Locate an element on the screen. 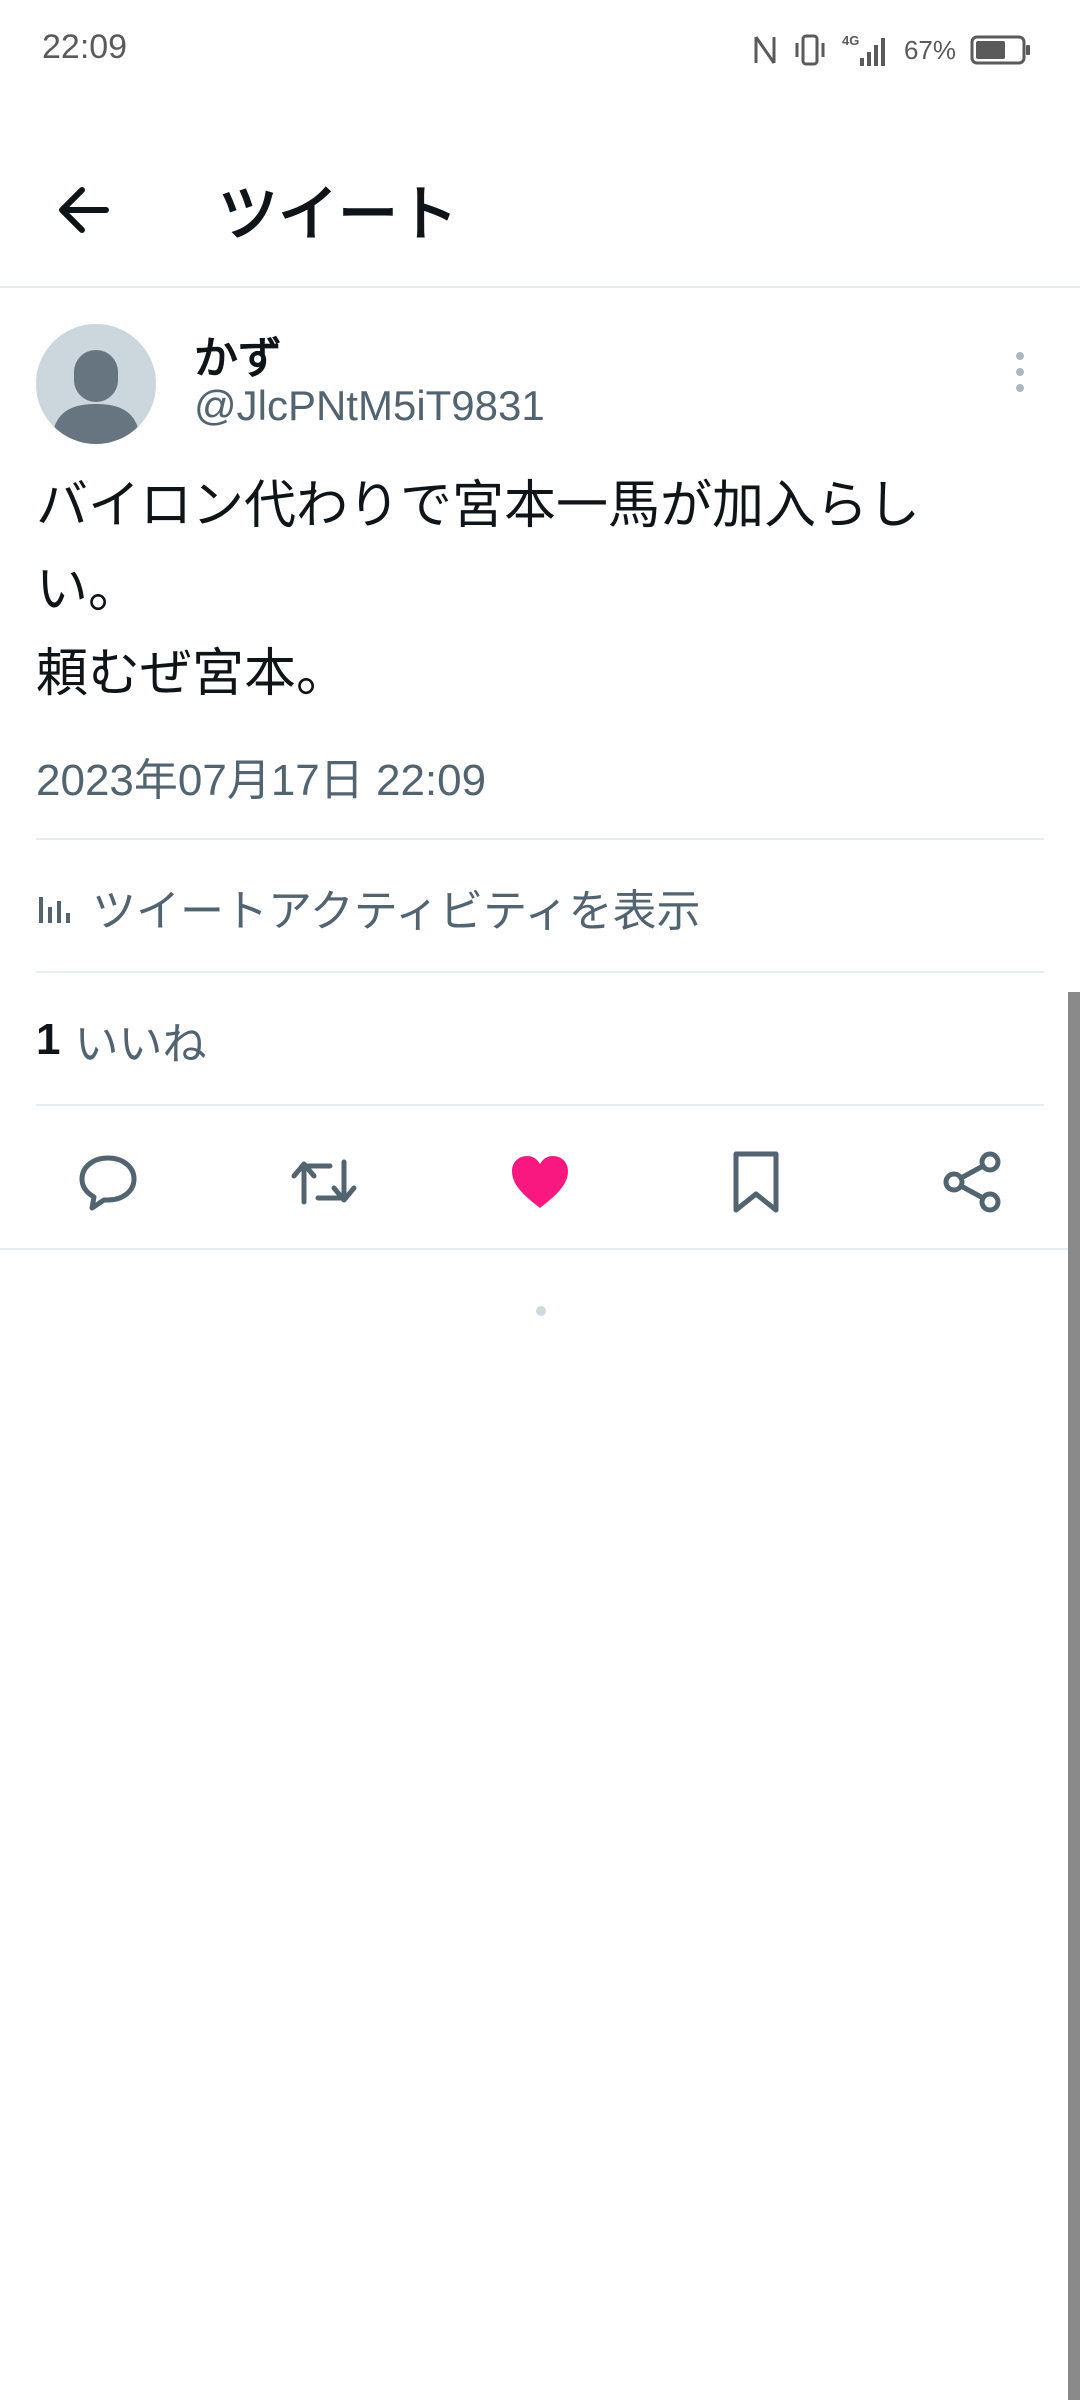 This screenshot has height=2400, width=1080. share-icon is located at coordinates (972, 1182).